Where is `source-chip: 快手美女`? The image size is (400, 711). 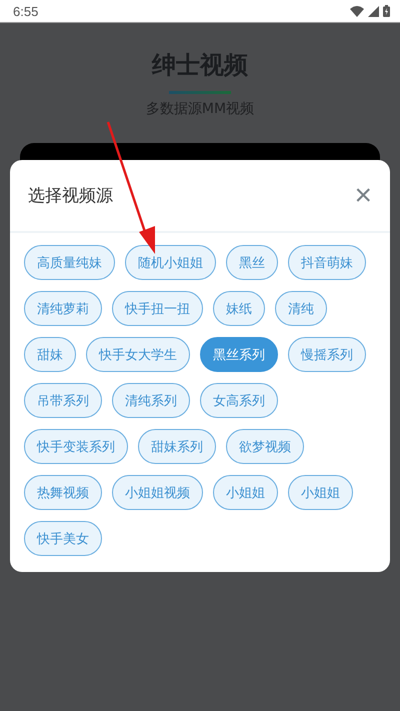 source-chip: 快手美女 is located at coordinates (63, 538).